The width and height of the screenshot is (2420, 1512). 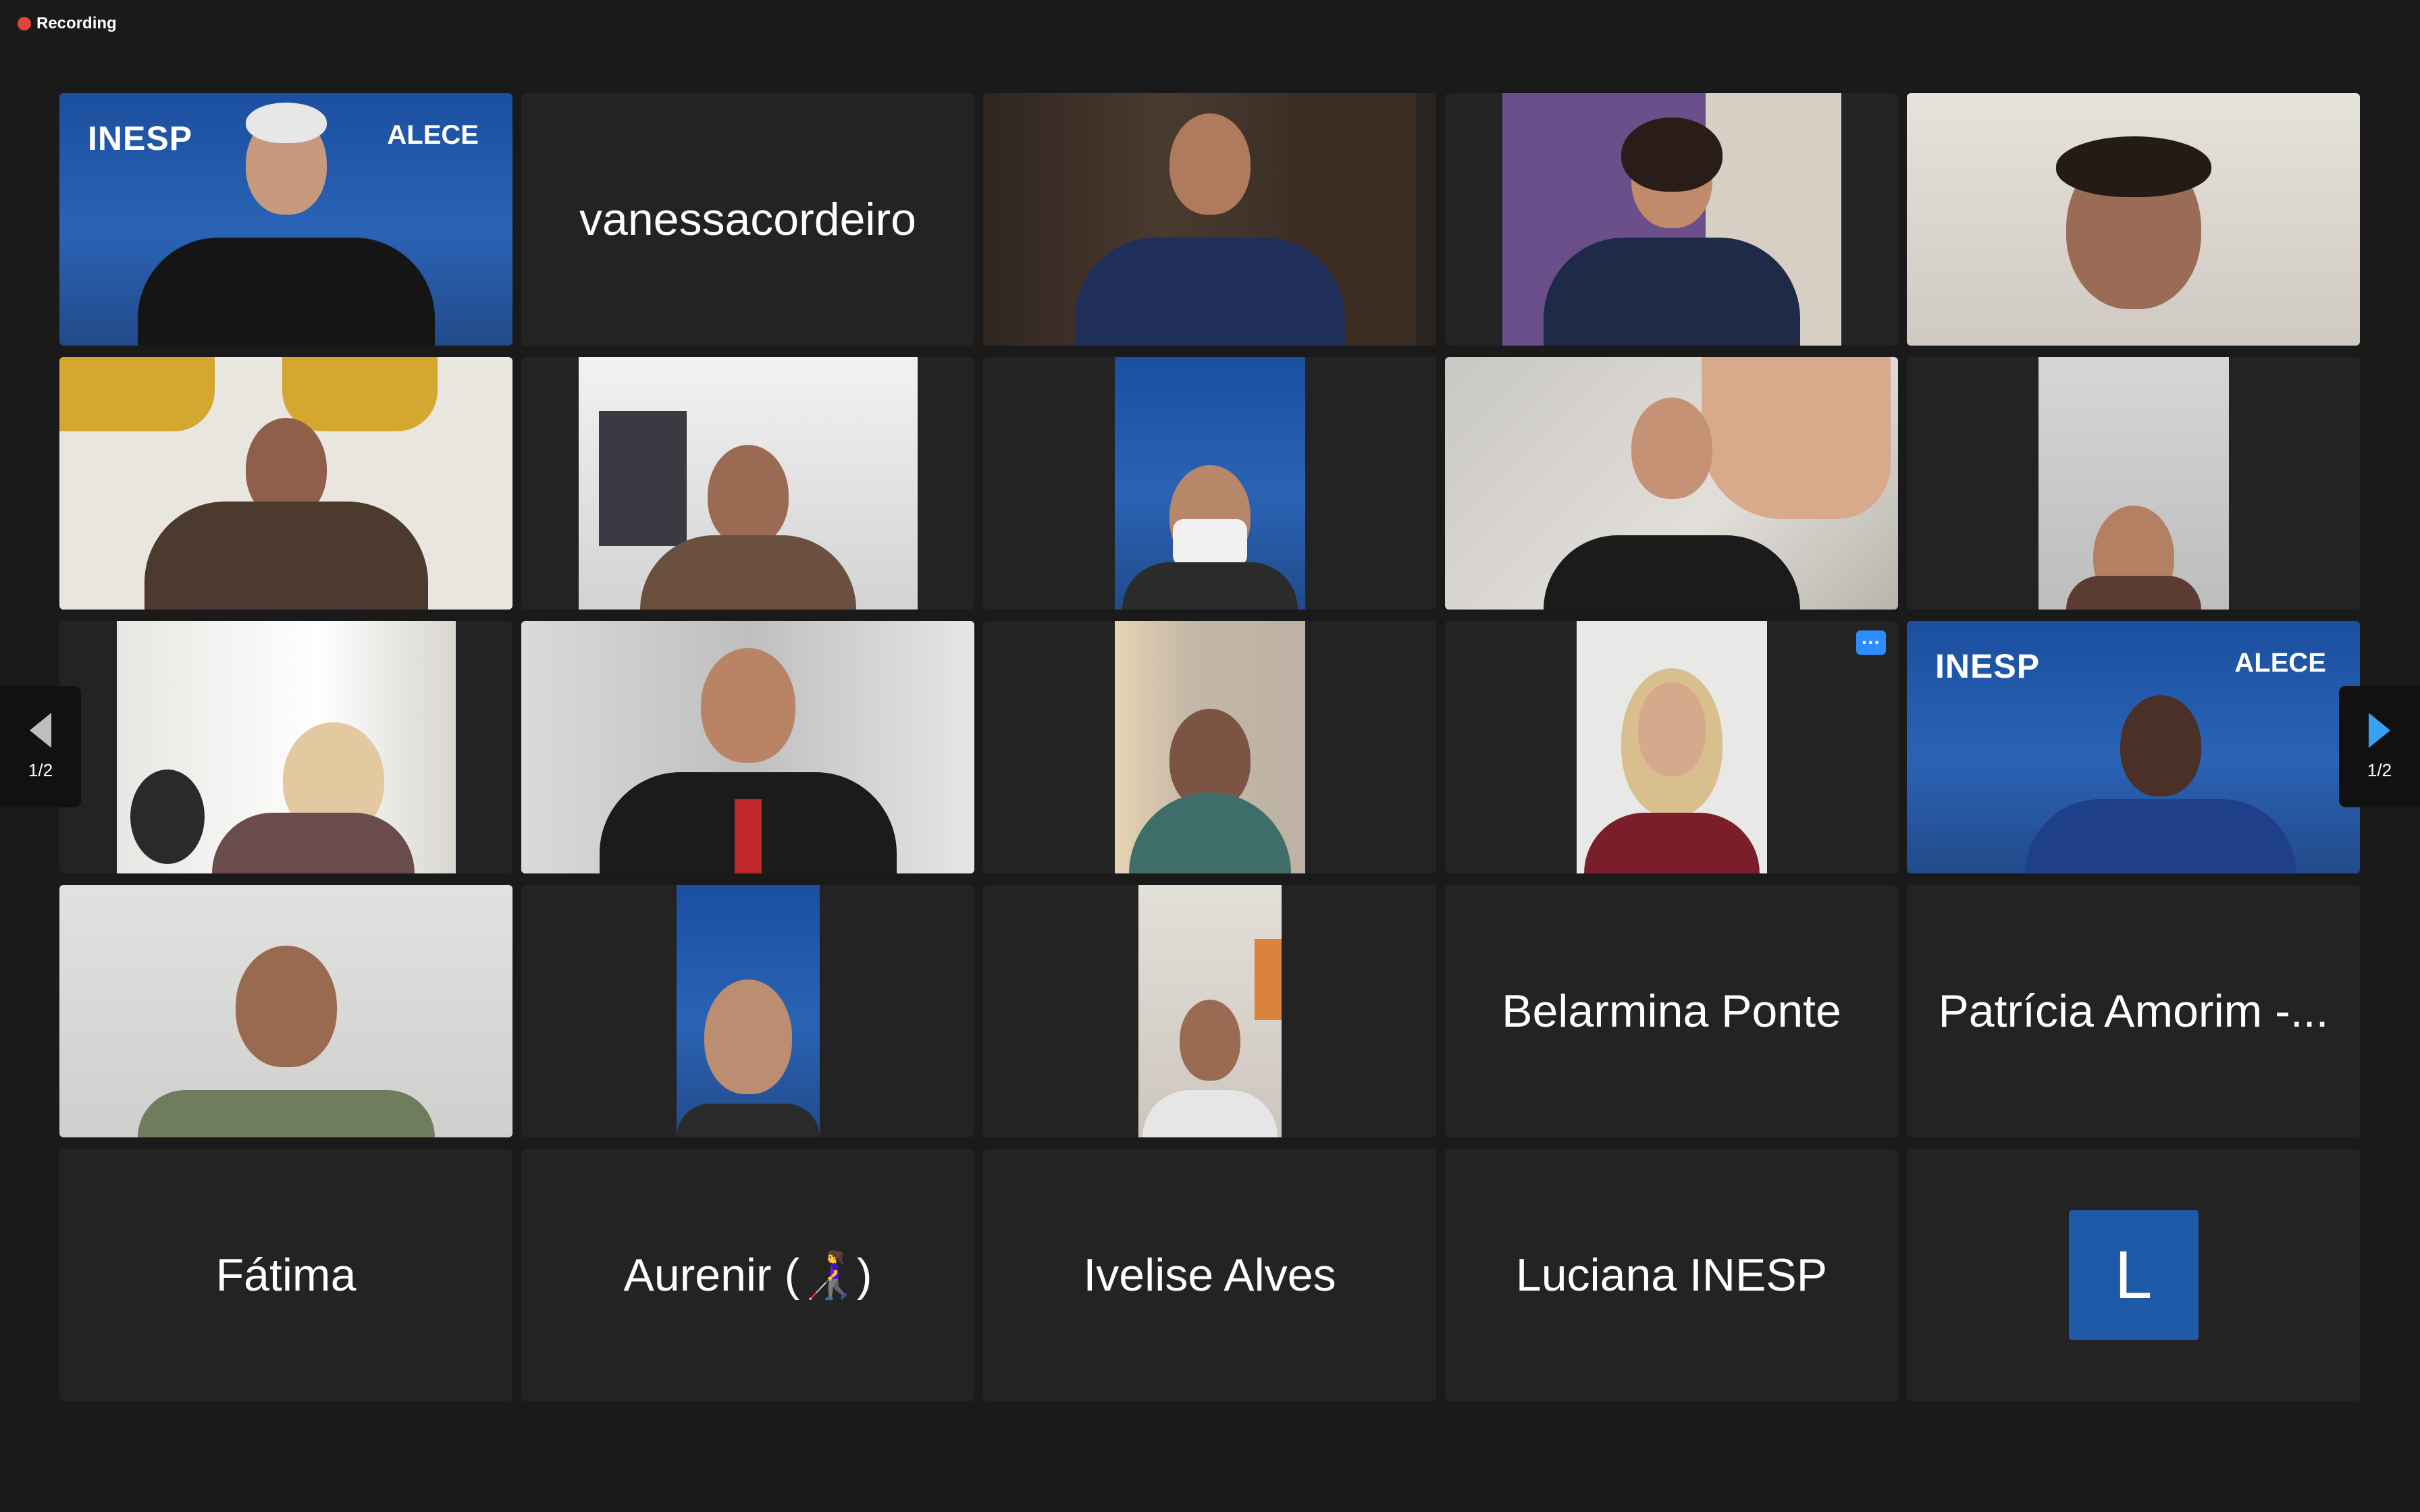 I want to click on participant-tile-1: INESP ALECE, so click(x=285, y=219).